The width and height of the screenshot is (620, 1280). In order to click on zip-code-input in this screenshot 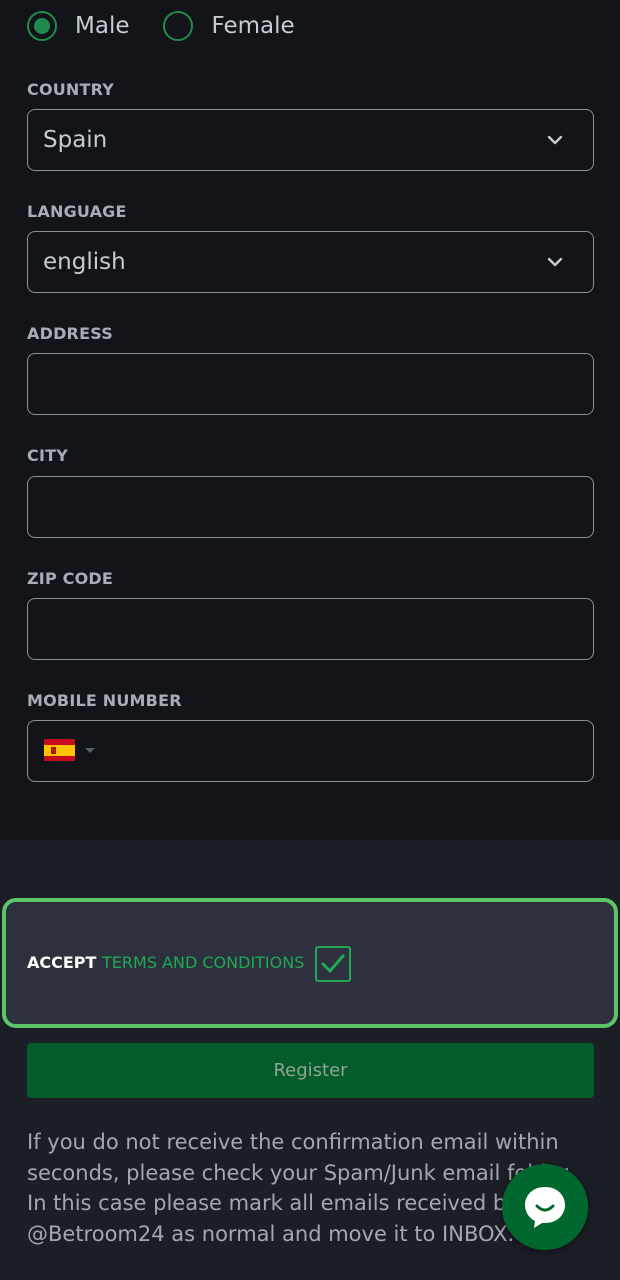, I will do `click(310, 629)`.